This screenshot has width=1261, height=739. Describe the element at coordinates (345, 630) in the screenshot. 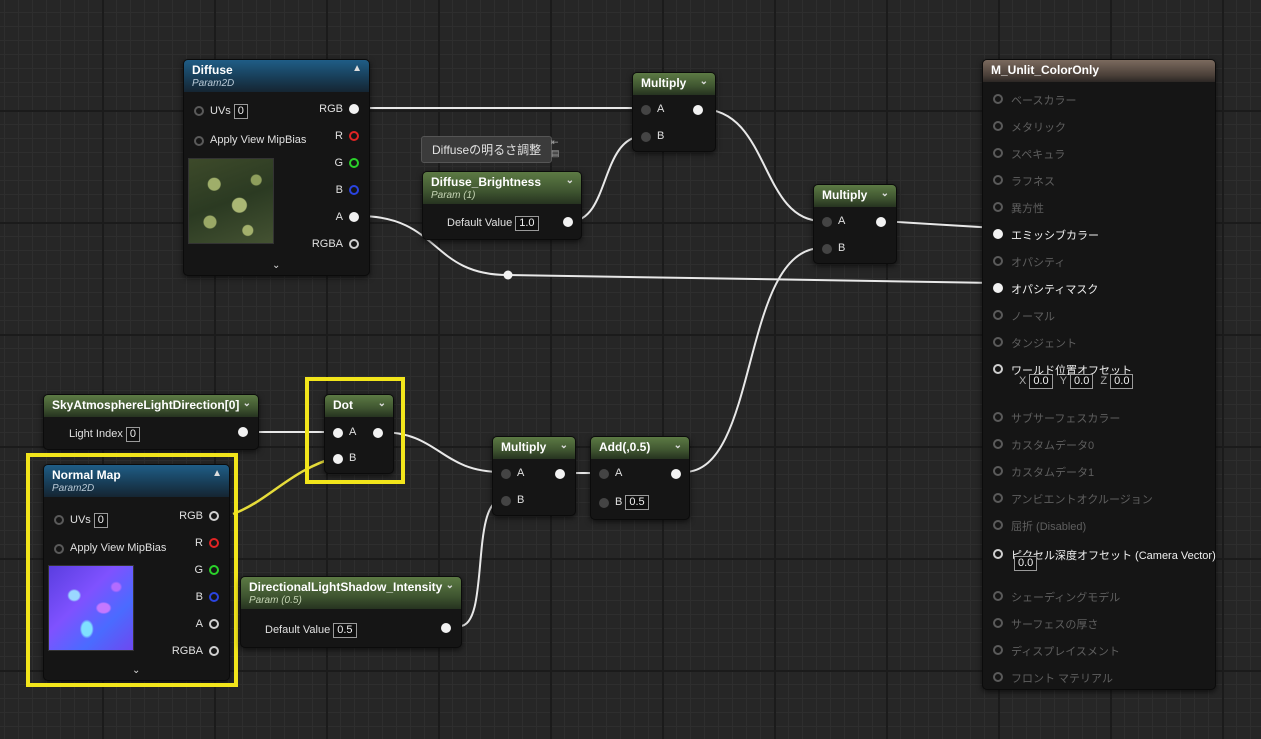

I see `default-value-field: 0.5` at that location.